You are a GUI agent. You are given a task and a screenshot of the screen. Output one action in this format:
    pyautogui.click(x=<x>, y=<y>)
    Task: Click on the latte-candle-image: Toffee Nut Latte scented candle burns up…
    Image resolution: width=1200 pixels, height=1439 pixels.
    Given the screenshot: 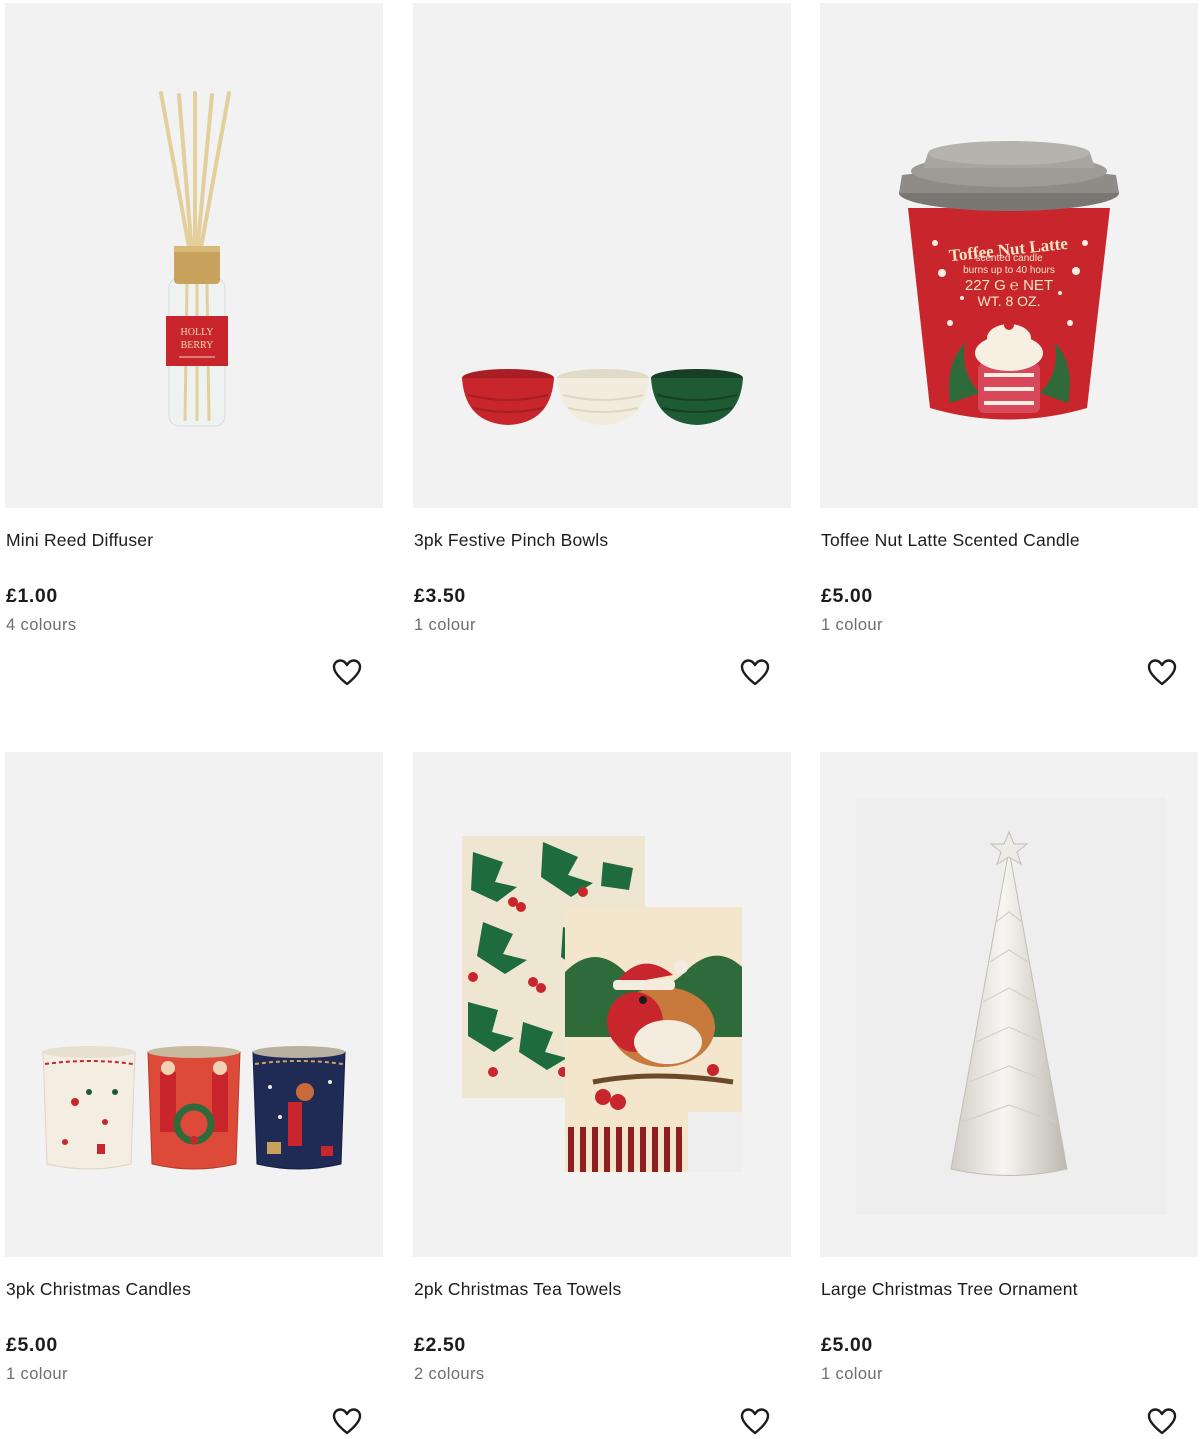 What is the action you would take?
    pyautogui.click(x=1009, y=280)
    